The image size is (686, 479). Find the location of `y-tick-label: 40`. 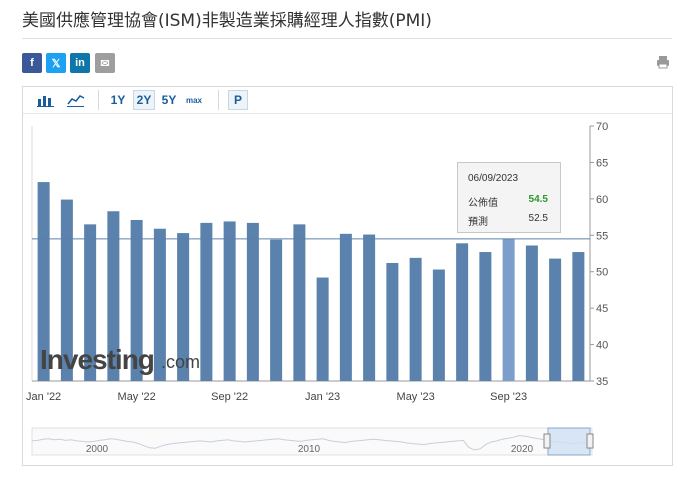

y-tick-label: 40 is located at coordinates (602, 346).